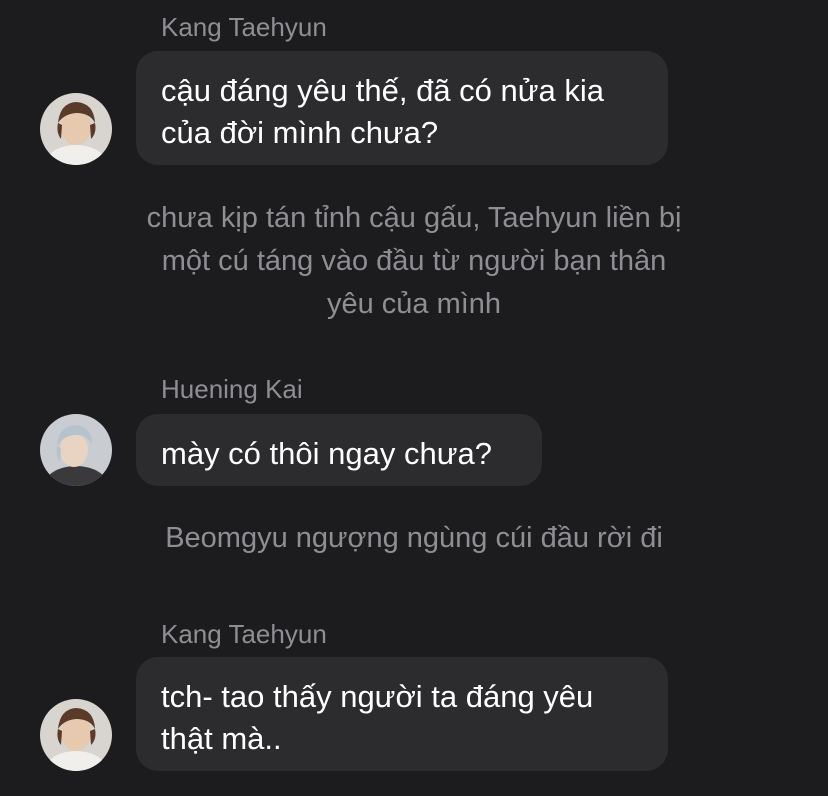  Describe the element at coordinates (232, 389) in the screenshot. I see `sender-name: Huening Kai` at that location.